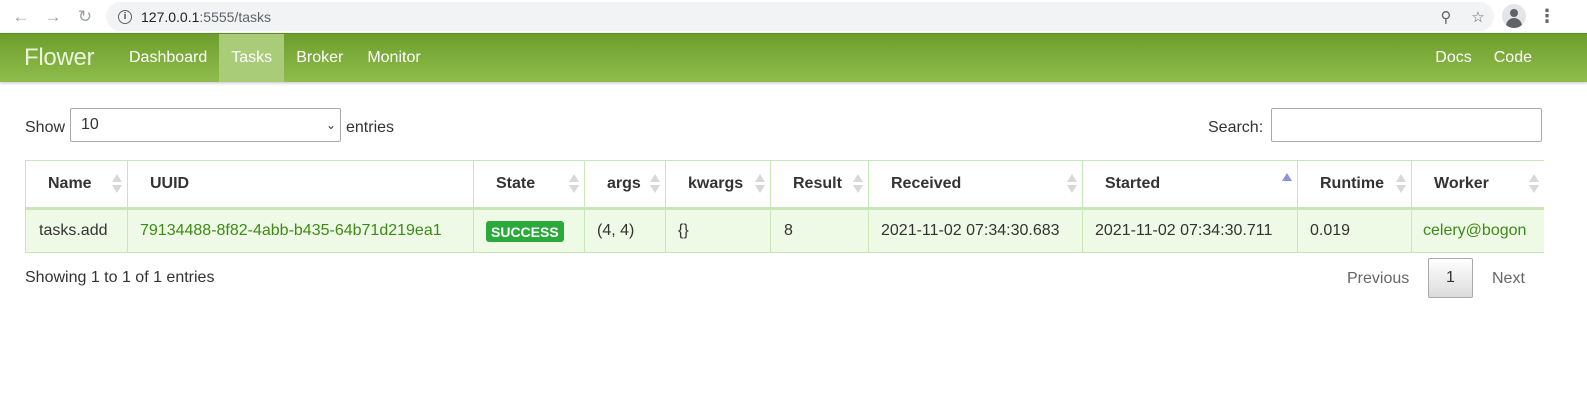 This screenshot has height=415, width=1587. What do you see at coordinates (1514, 16) in the screenshot?
I see `profile-icon` at bounding box center [1514, 16].